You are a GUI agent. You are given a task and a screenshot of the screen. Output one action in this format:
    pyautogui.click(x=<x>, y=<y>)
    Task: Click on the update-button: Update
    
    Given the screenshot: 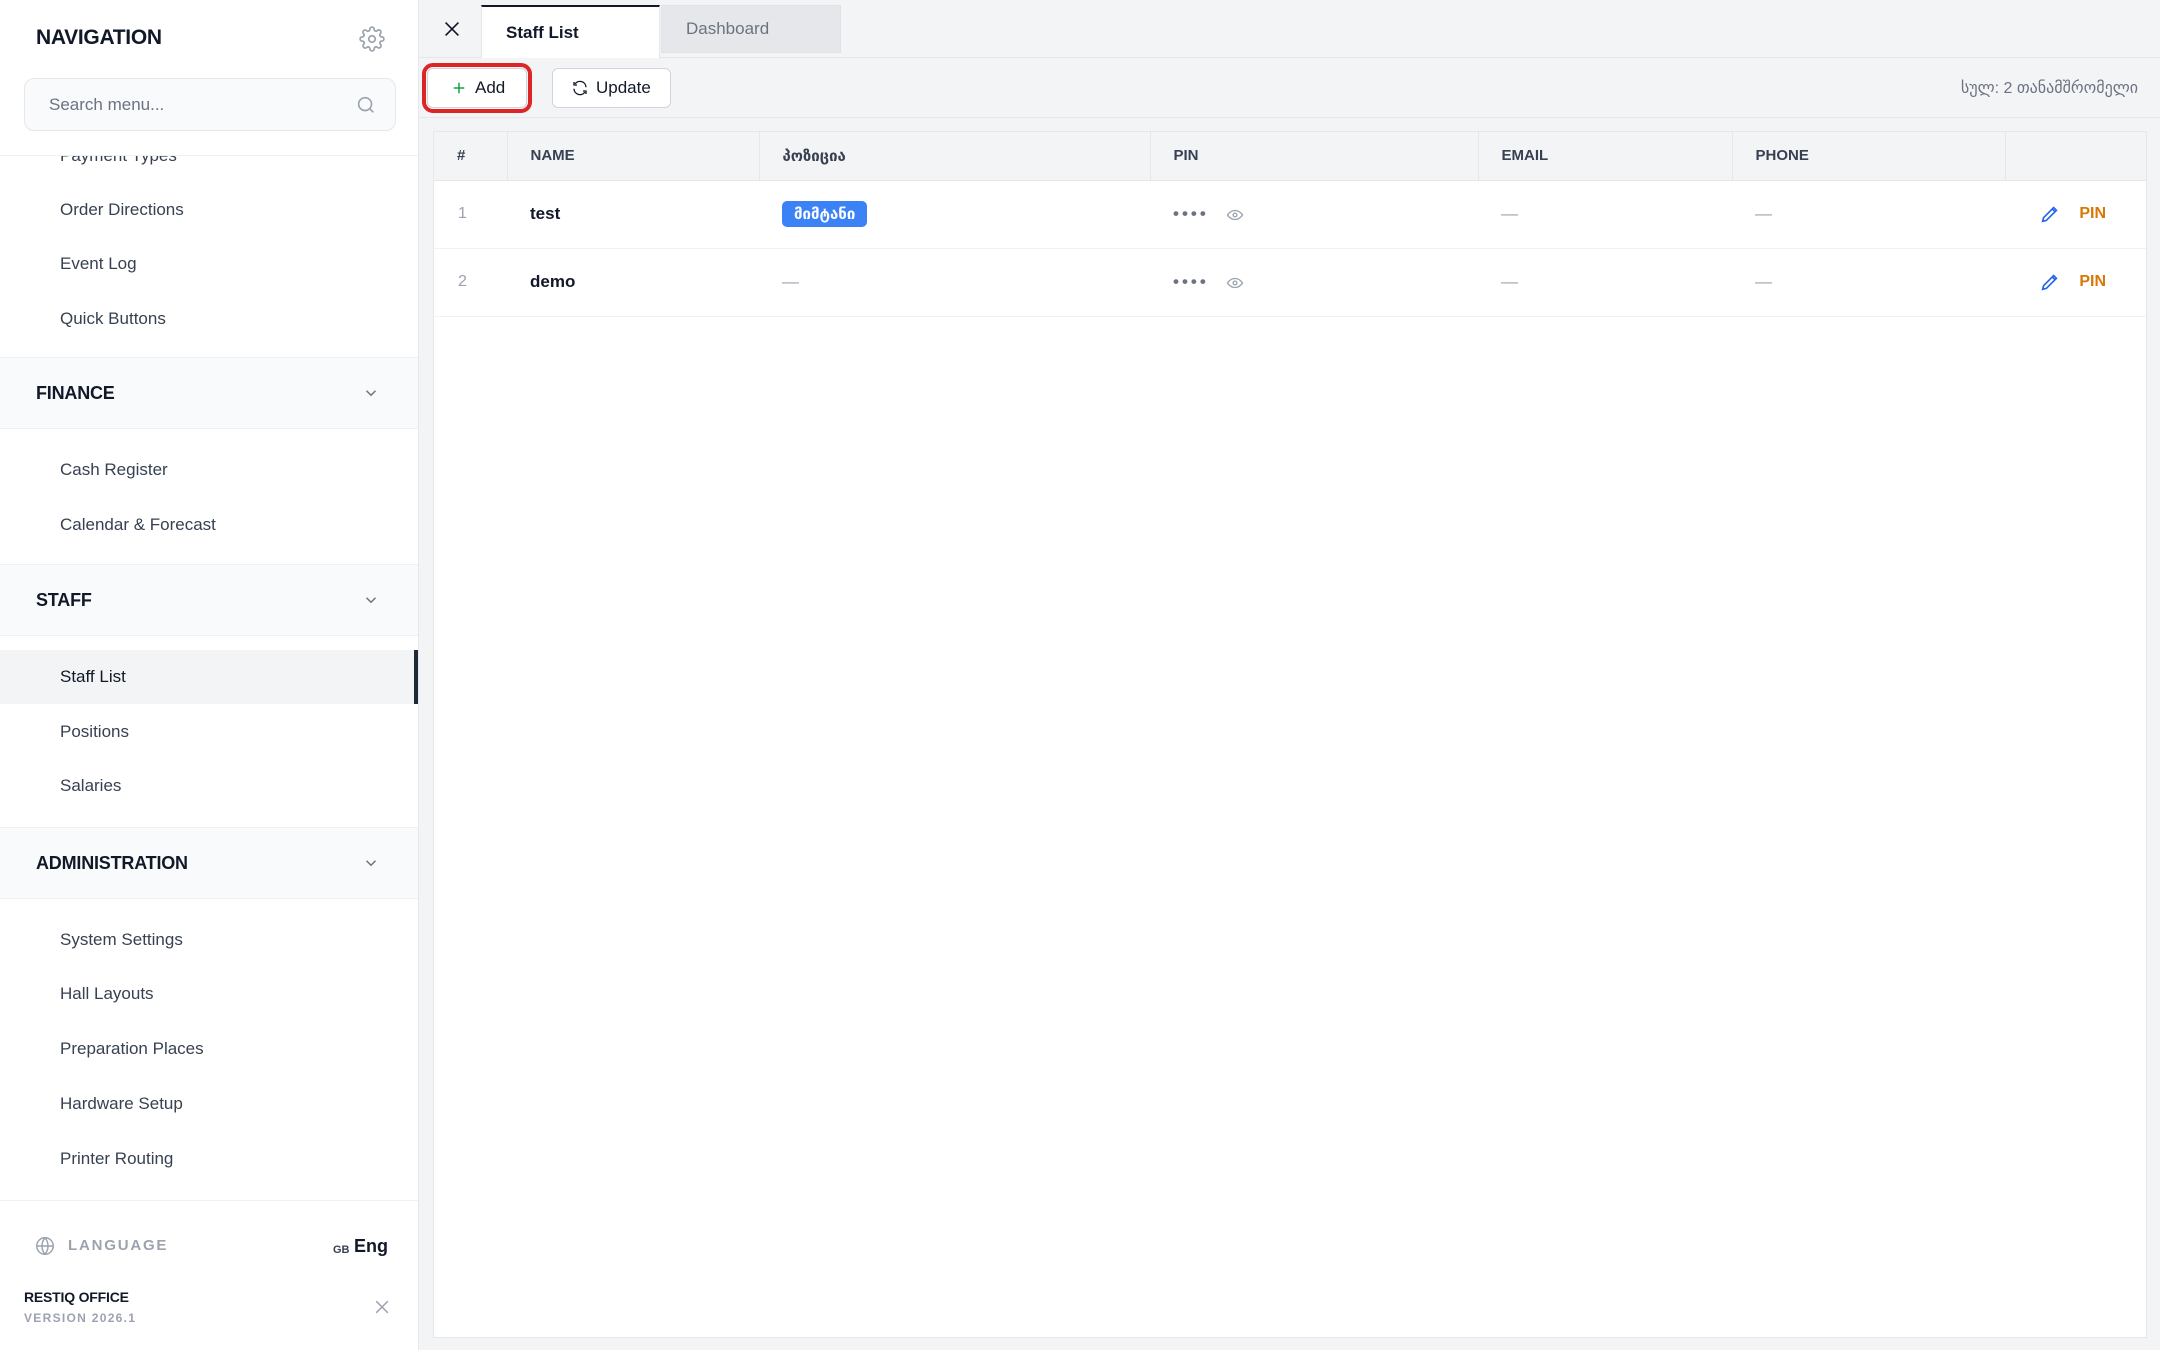 What is the action you would take?
    pyautogui.click(x=611, y=88)
    